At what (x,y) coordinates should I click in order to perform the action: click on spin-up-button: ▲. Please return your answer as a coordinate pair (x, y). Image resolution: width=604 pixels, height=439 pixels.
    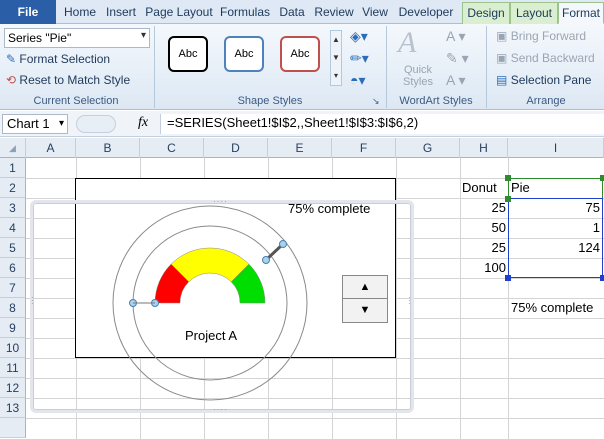
    Looking at the image, I should click on (365, 287).